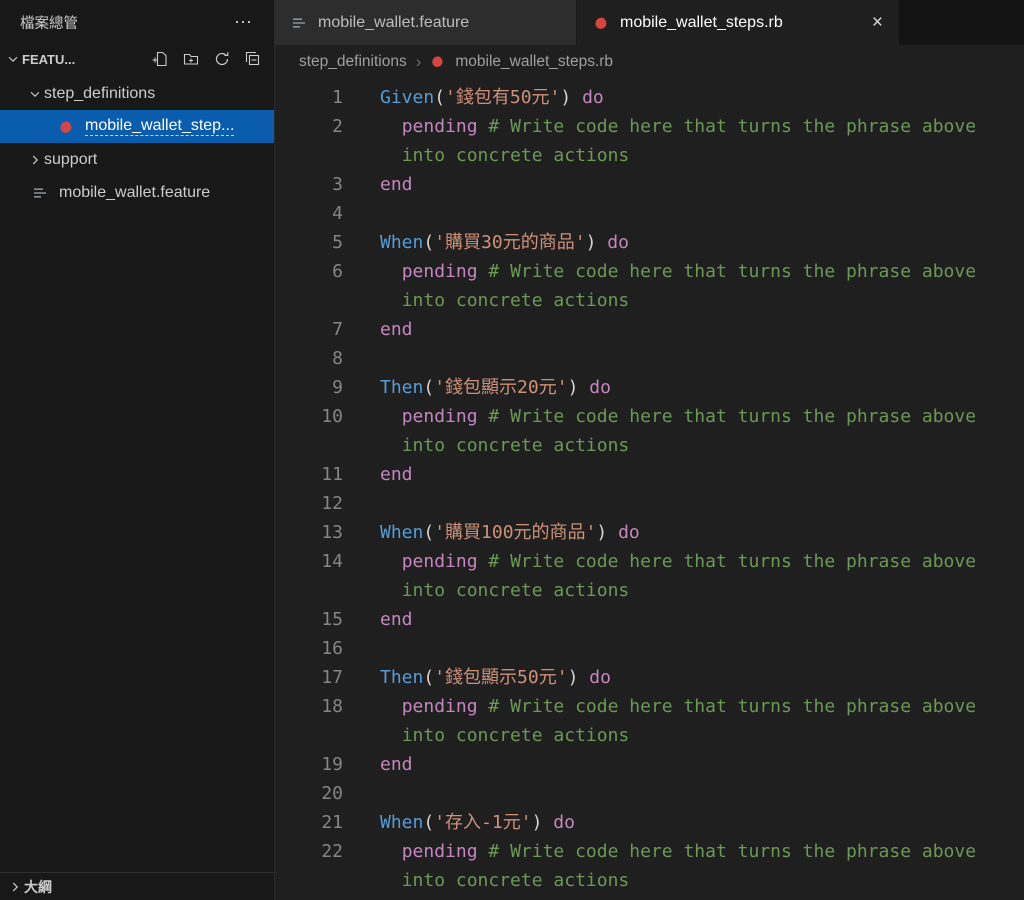 The height and width of the screenshot is (900, 1024). Describe the element at coordinates (309, 648) in the screenshot. I see `line-number: 16` at that location.